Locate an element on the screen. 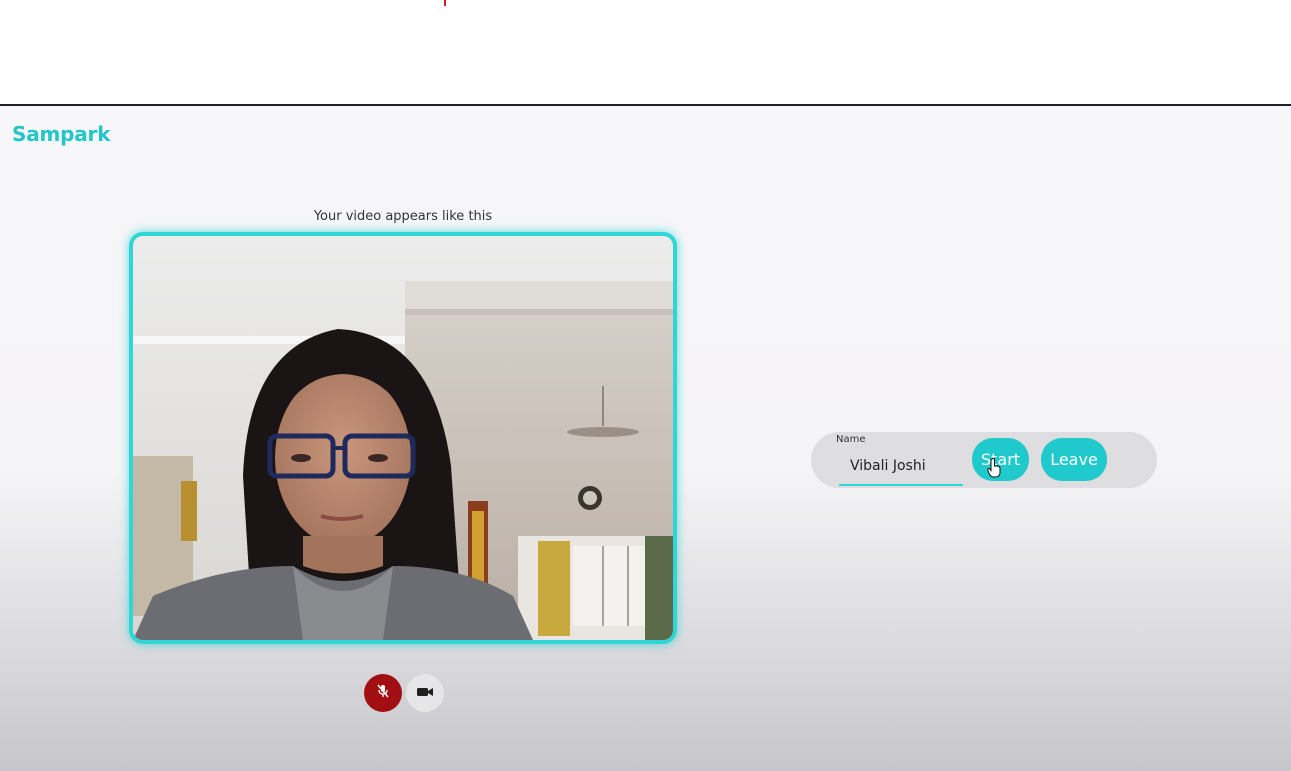 This screenshot has height=771, width=1291. mute-mic-button is located at coordinates (383, 693).